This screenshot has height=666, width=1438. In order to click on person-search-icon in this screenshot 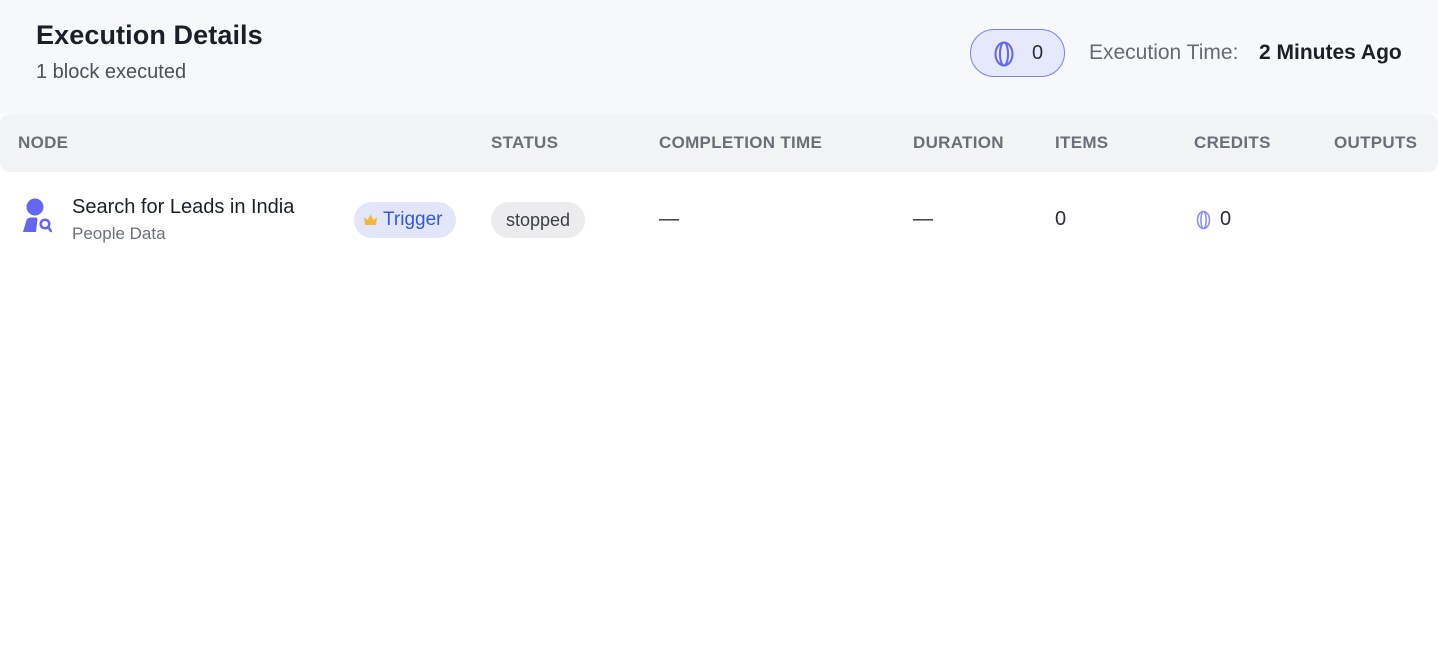, I will do `click(37, 215)`.